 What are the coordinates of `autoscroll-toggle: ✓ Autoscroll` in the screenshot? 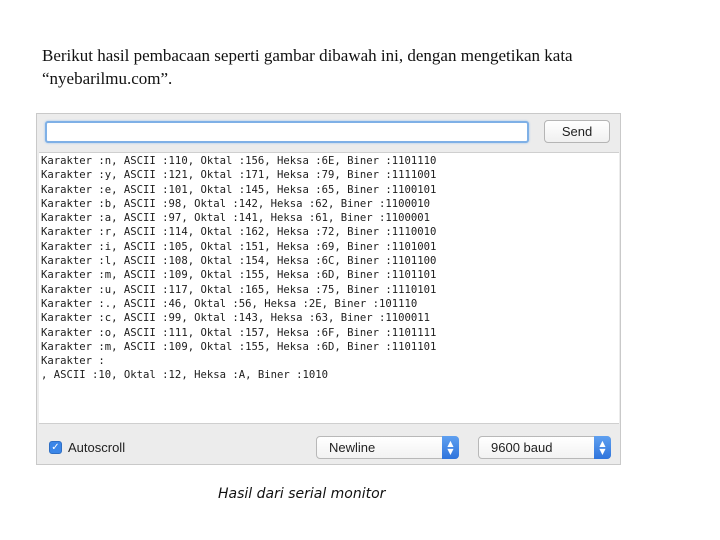 It's located at (87, 447).